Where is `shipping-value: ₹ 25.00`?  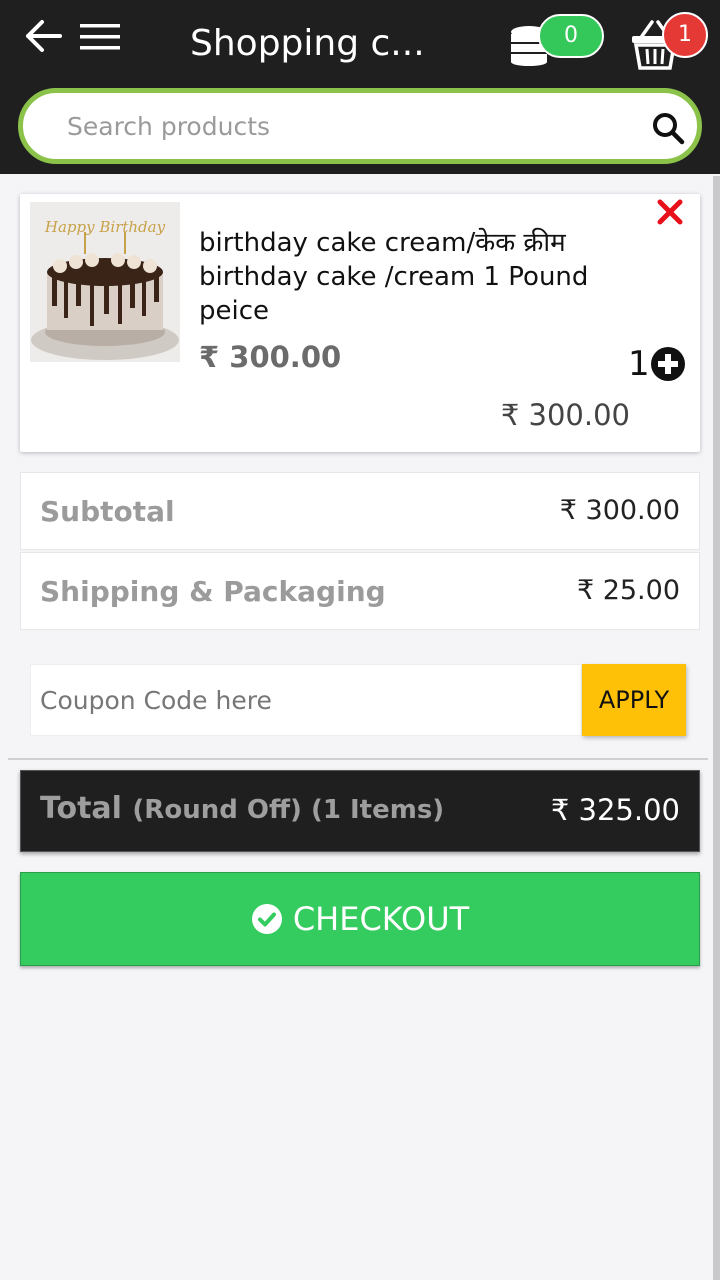
shipping-value: ₹ 25.00 is located at coordinates (628, 590).